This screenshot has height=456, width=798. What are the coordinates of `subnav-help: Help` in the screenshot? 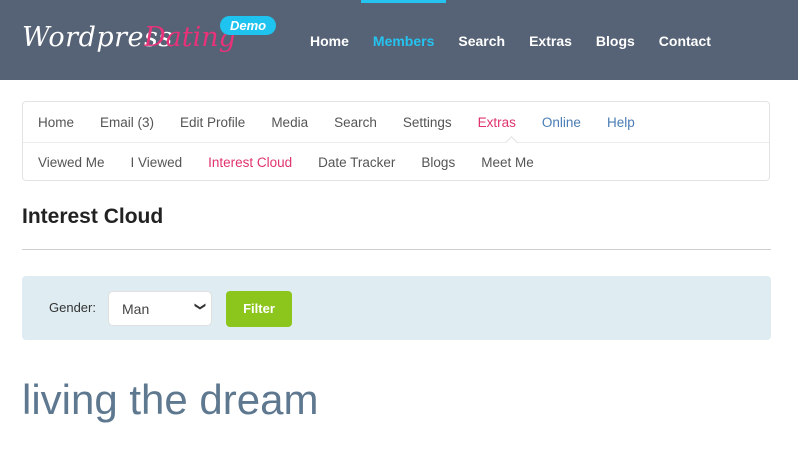 It's located at (621, 122).